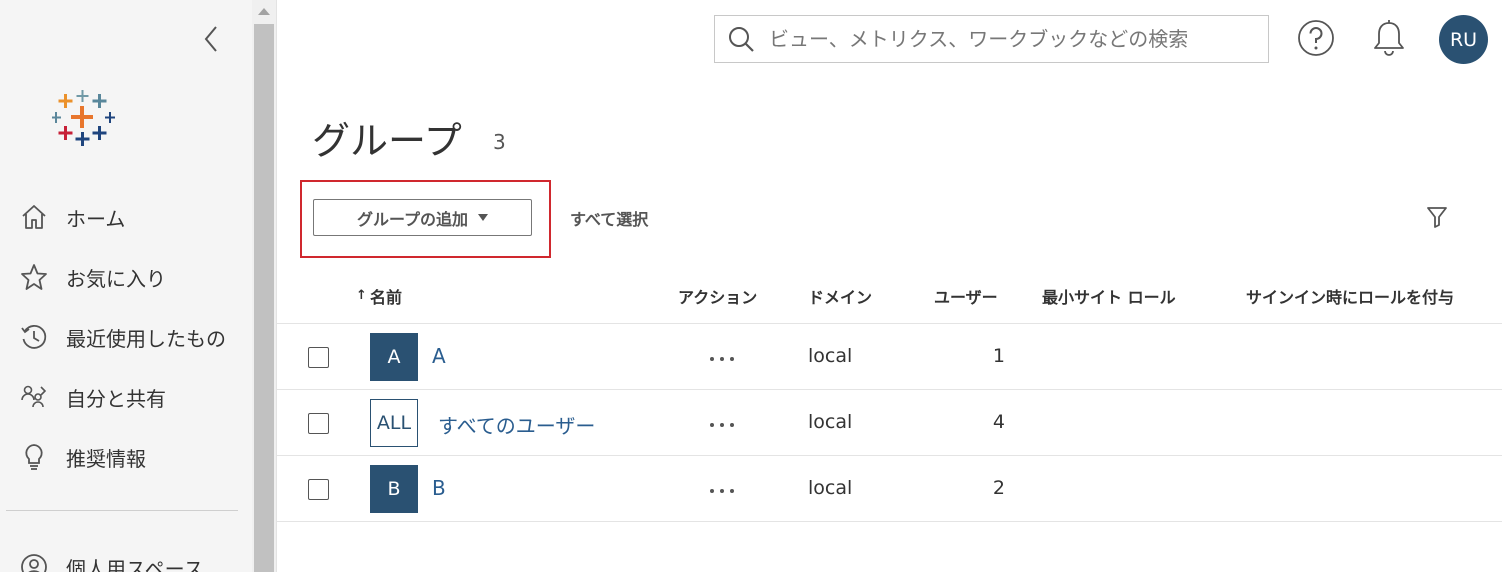  I want to click on caret-down-icon, so click(483, 217).